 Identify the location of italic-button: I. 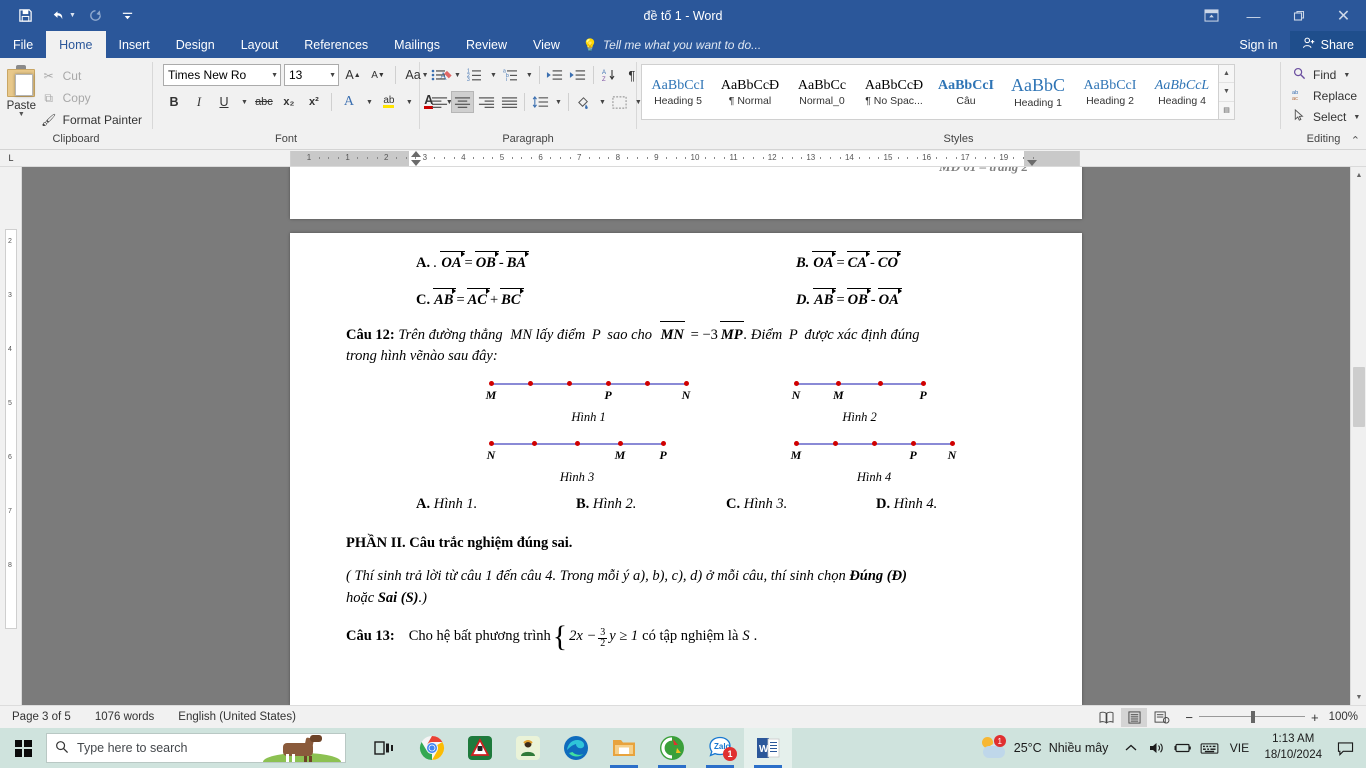
(199, 102).